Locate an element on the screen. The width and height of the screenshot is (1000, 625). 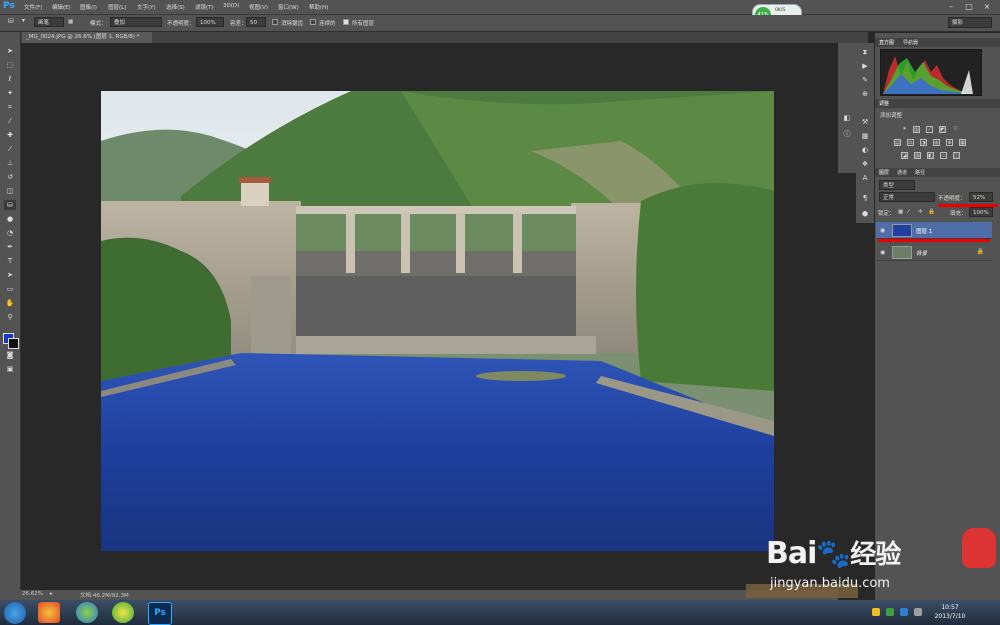
zoom-level: 26.62% is located at coordinates (32, 594).